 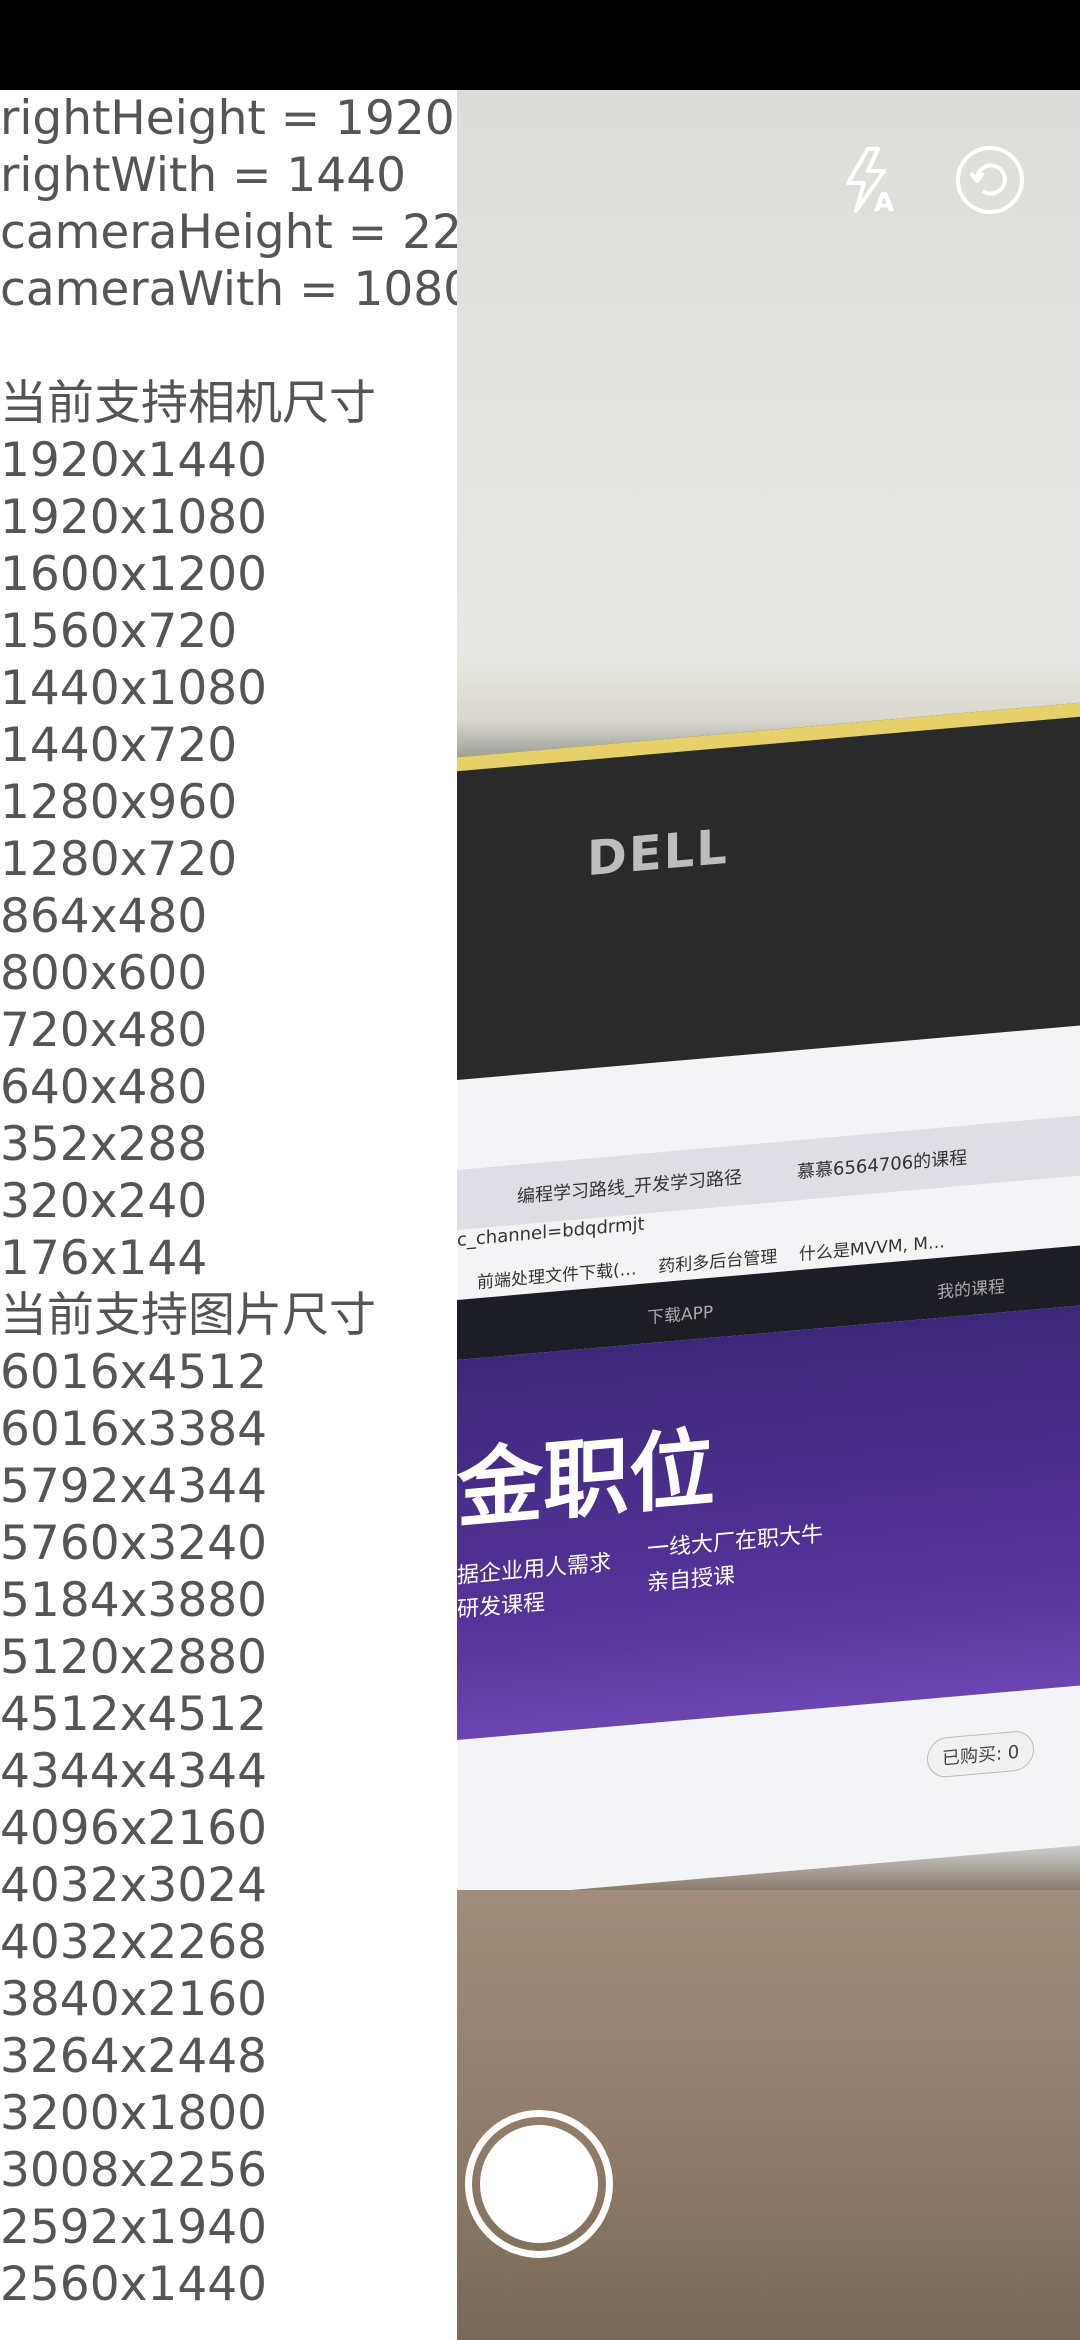 I want to click on picture-size-item: 6016x3384, so click(x=134, y=1429).